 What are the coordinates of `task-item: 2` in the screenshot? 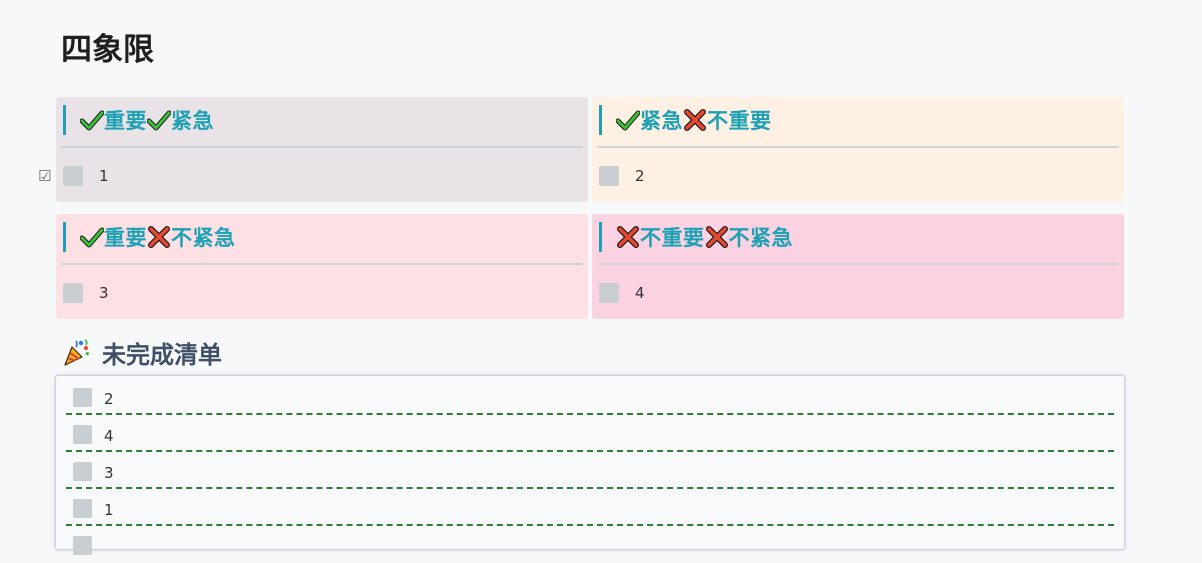 It's located at (622, 176).